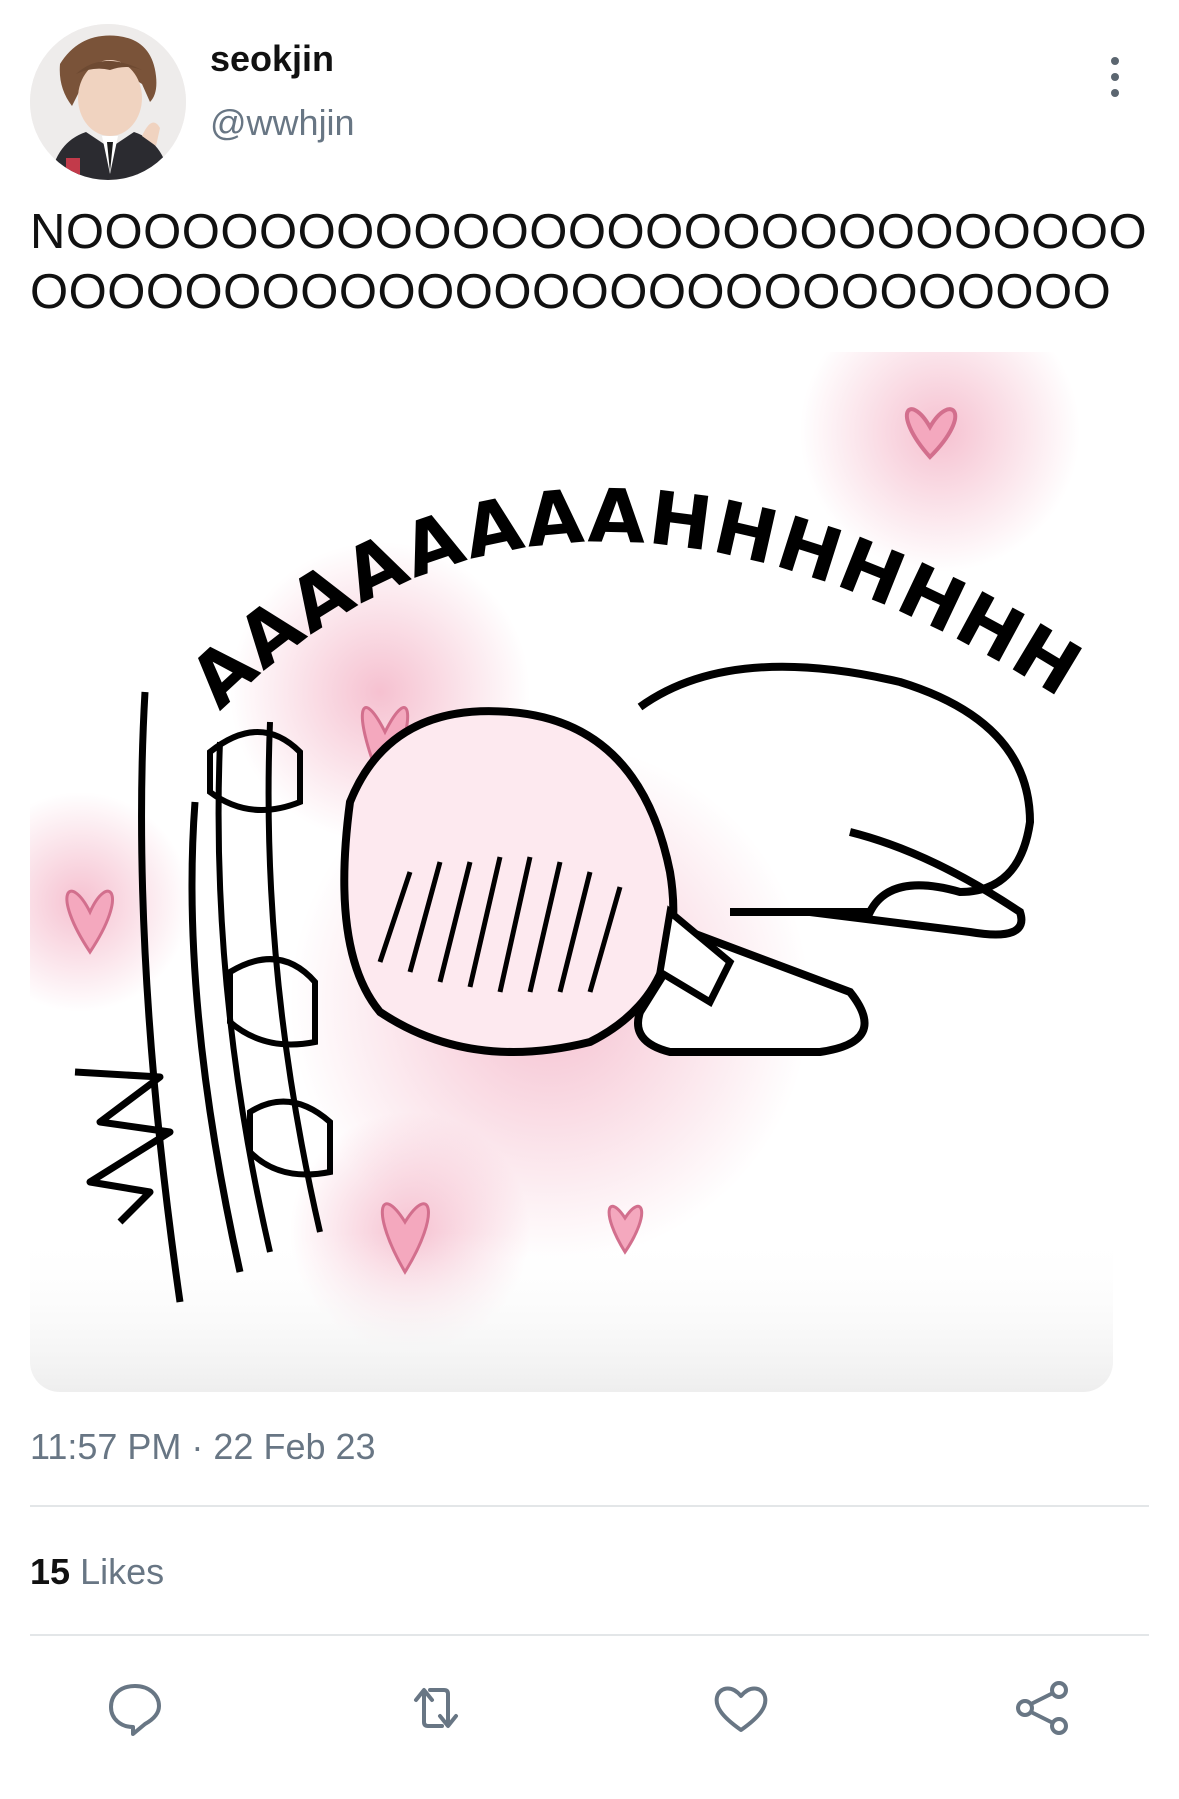 Image resolution: width=1179 pixels, height=1799 pixels. I want to click on retweet-button, so click(436, 1708).